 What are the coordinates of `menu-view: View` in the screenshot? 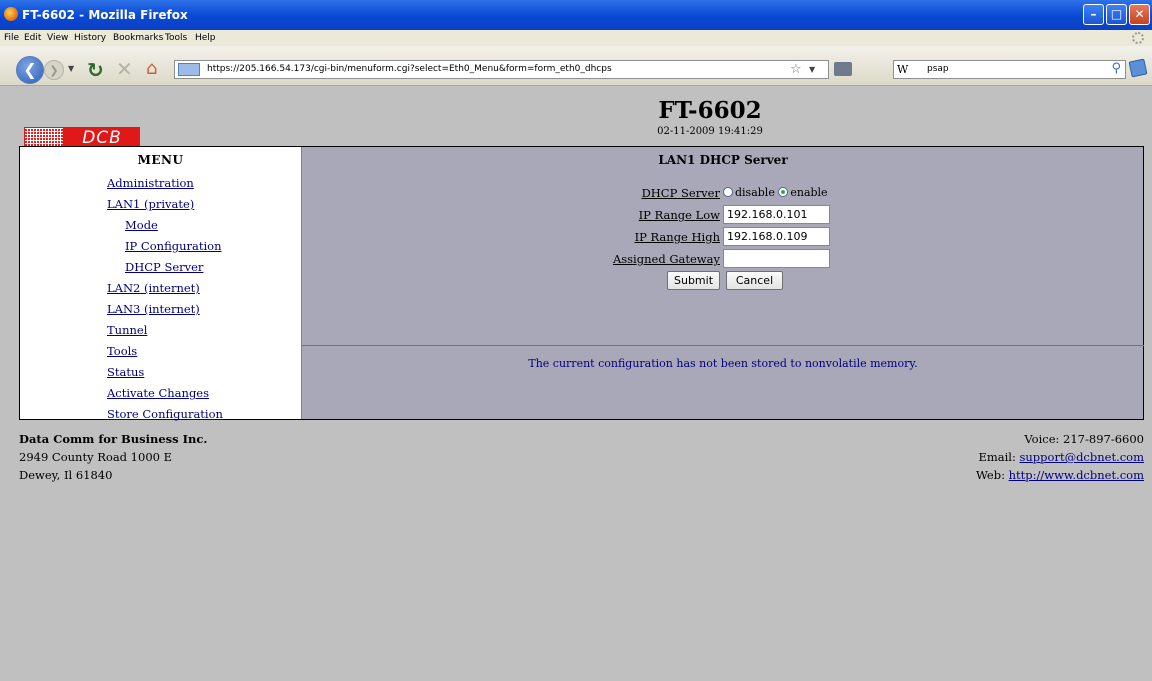 It's located at (57, 38).